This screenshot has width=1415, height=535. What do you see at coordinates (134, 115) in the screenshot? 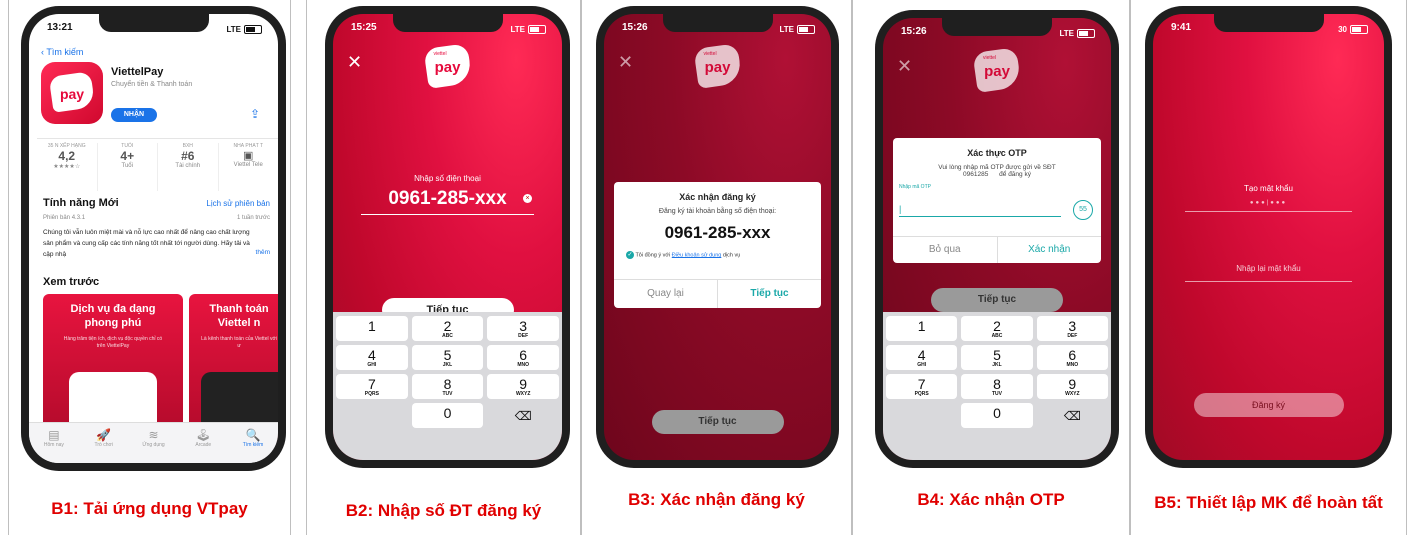
I see `get-button: NHẬN` at bounding box center [134, 115].